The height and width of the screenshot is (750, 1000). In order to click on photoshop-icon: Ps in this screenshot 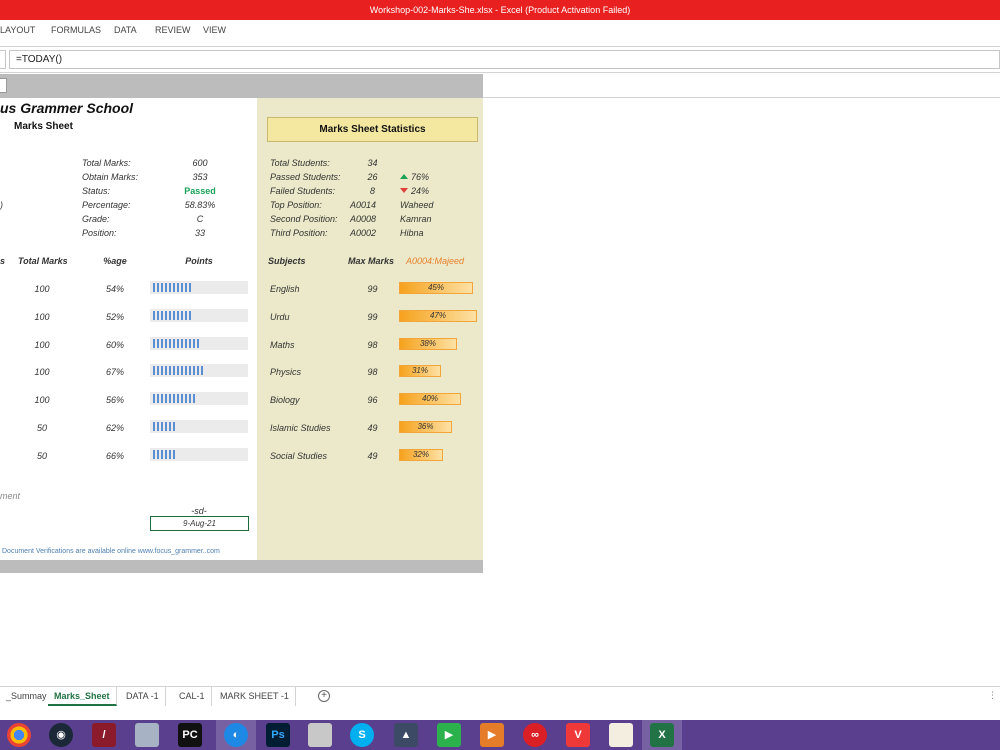, I will do `click(278, 735)`.